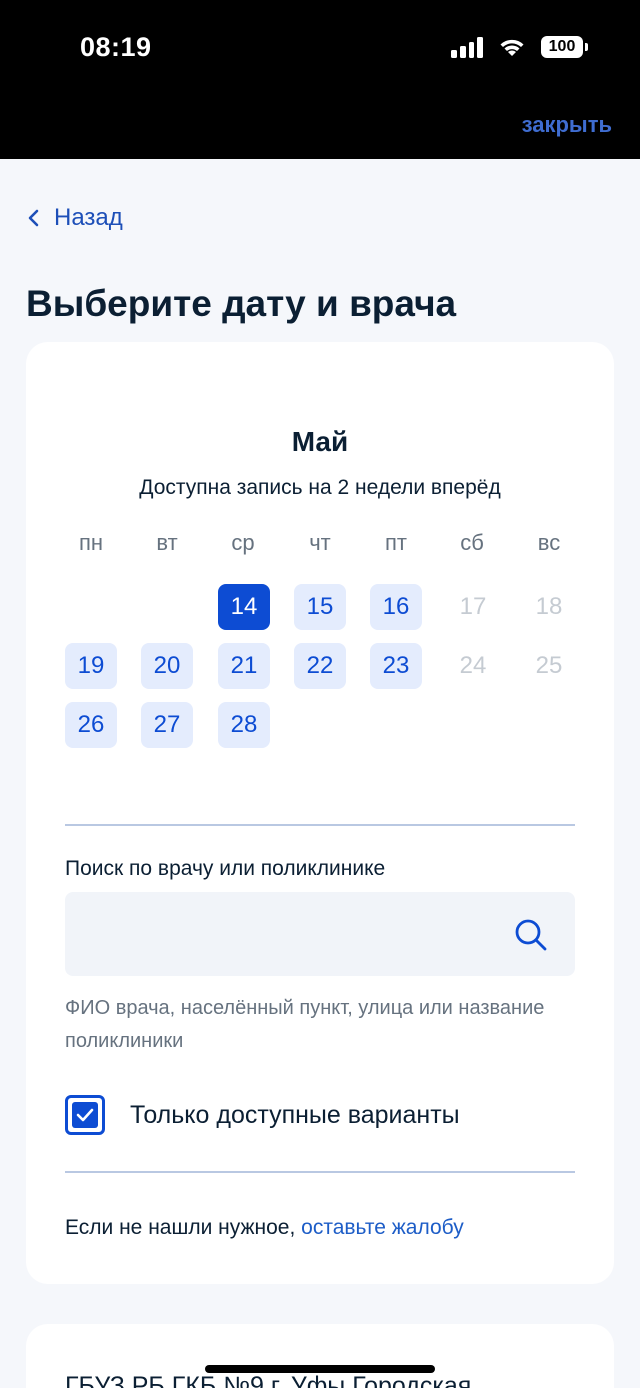  I want to click on back-button: Назад, so click(74, 218).